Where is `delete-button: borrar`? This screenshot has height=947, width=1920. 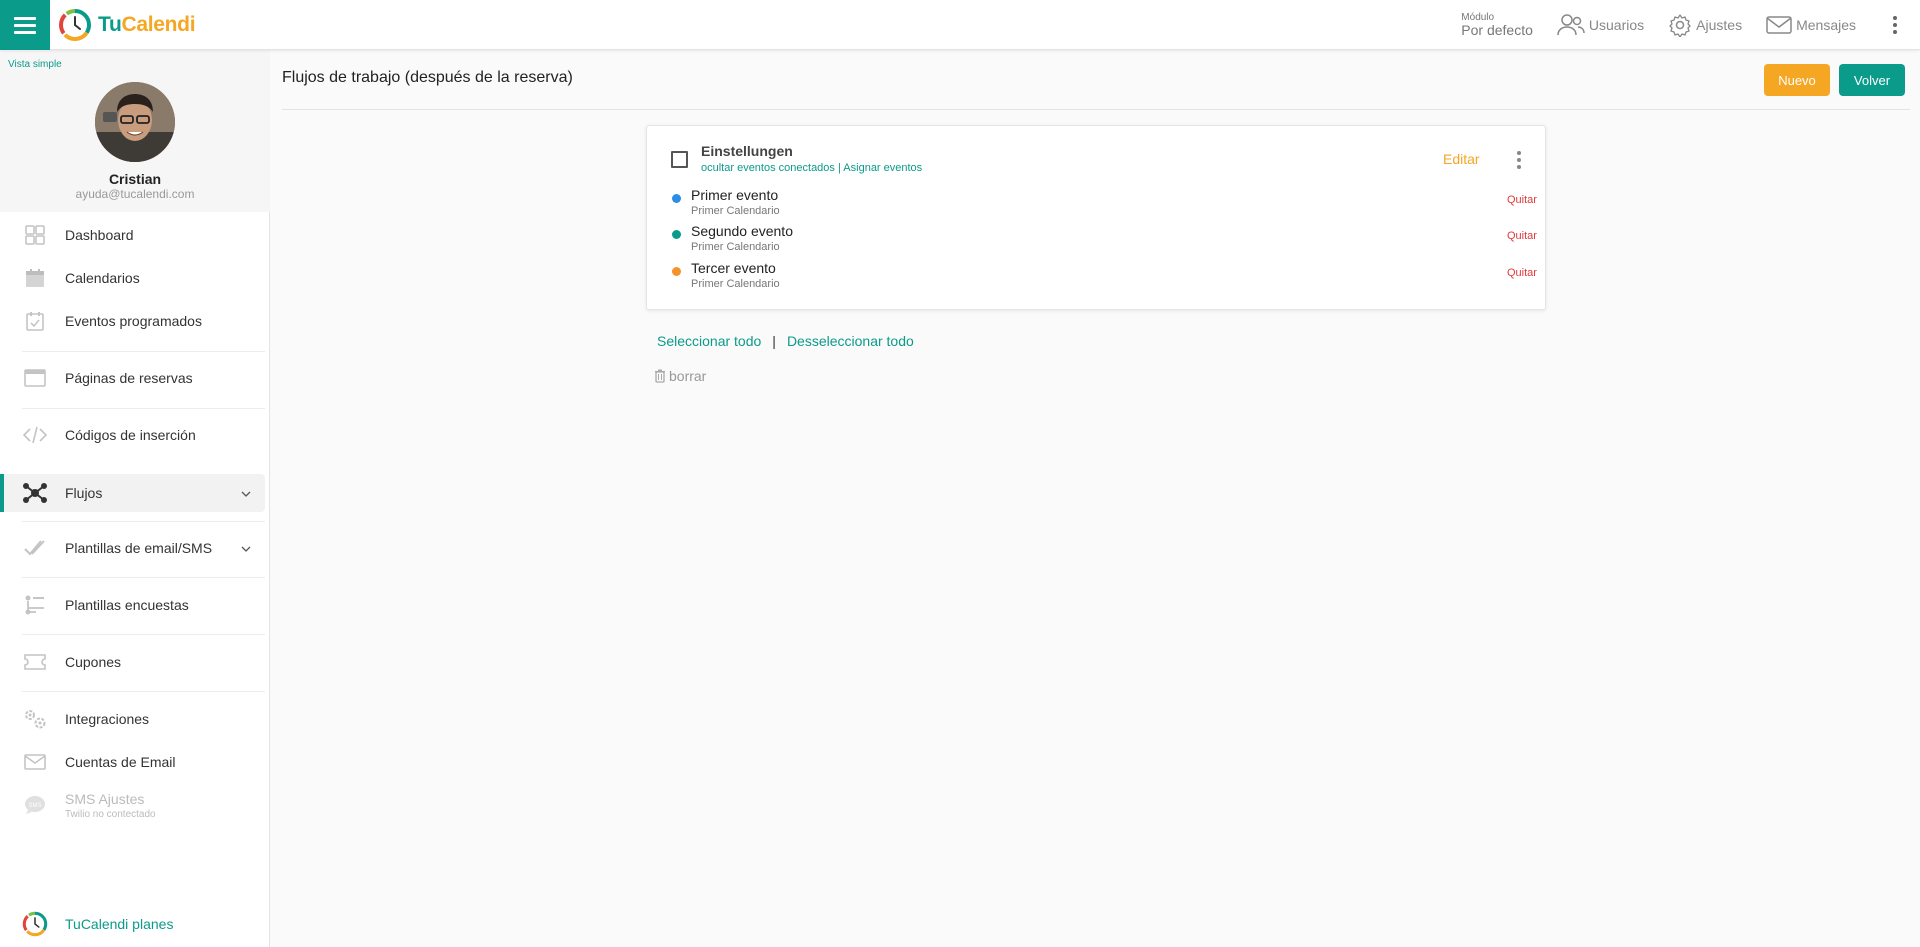 delete-button: borrar is located at coordinates (680, 376).